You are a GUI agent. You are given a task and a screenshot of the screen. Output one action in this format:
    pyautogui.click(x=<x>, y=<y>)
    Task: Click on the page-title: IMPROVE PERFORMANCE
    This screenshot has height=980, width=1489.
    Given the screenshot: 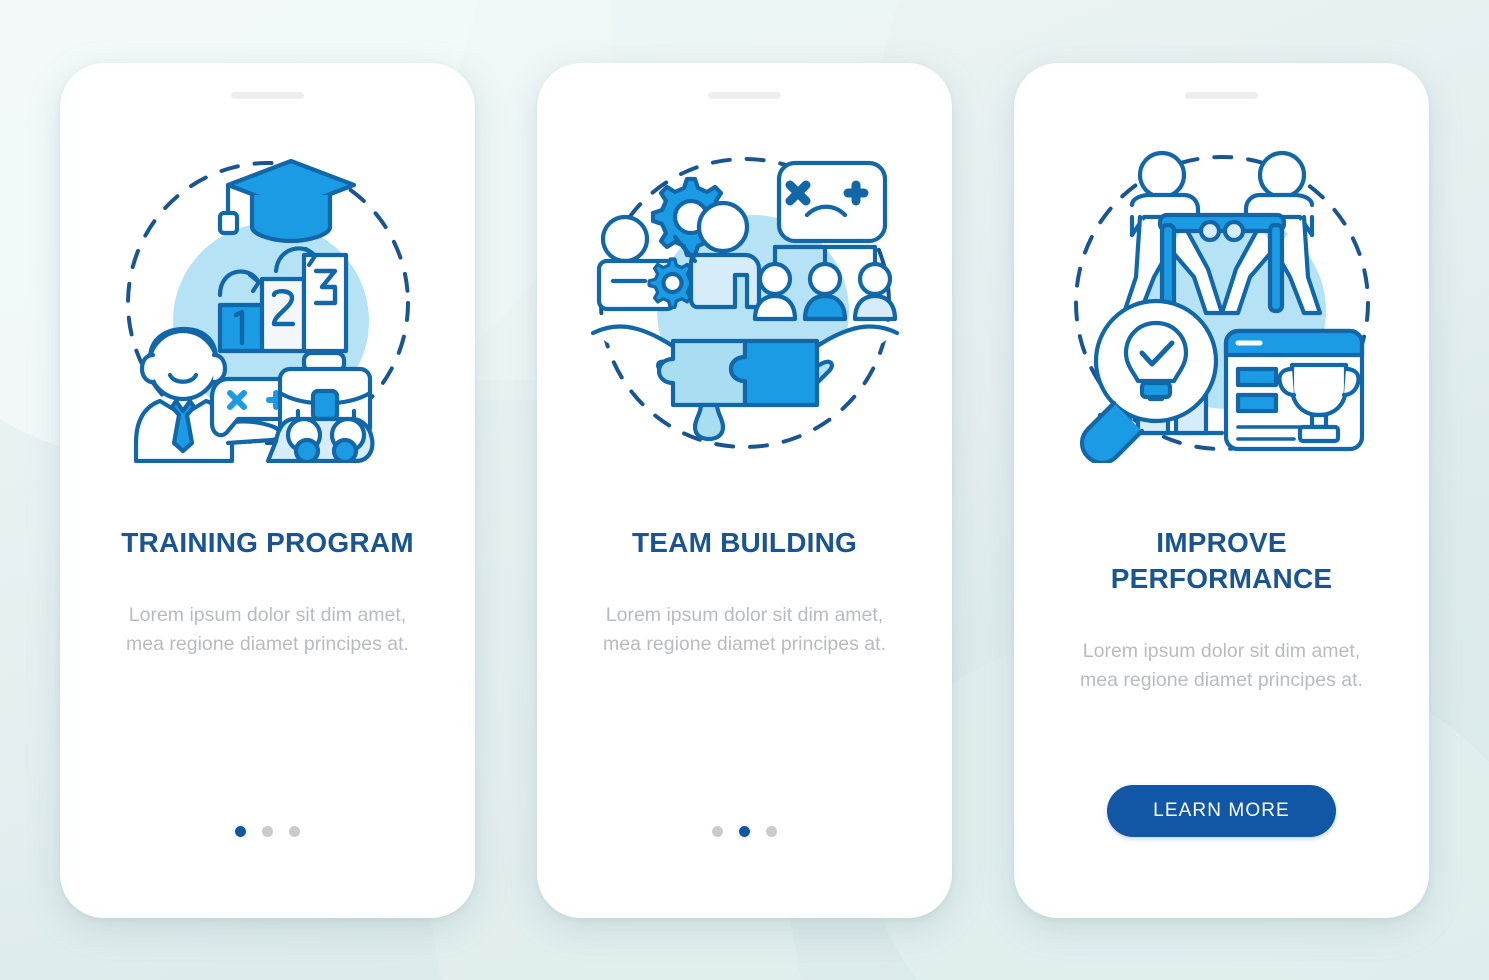 What is the action you would take?
    pyautogui.click(x=1221, y=560)
    